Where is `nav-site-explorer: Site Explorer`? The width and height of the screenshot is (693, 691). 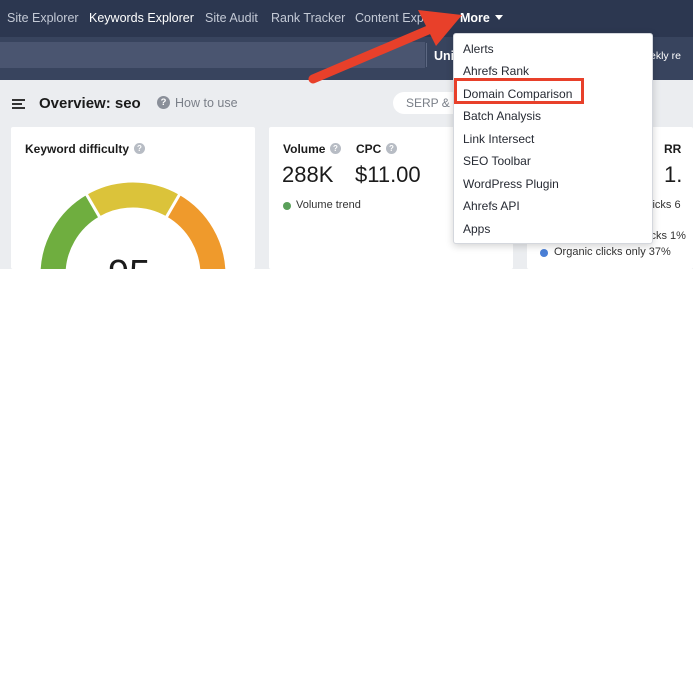
nav-site-explorer: Site Explorer is located at coordinates (43, 18).